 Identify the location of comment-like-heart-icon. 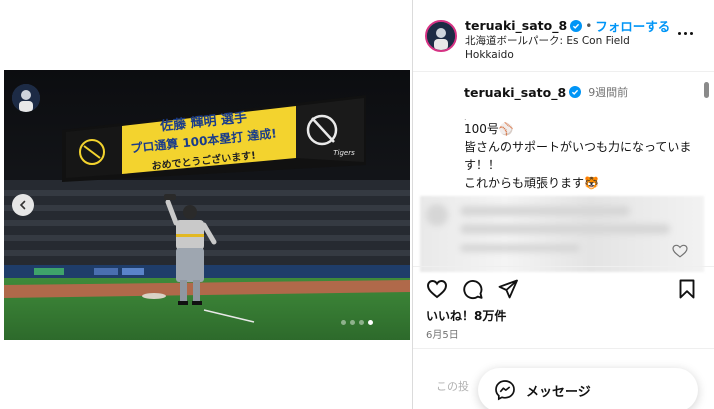
(680, 251).